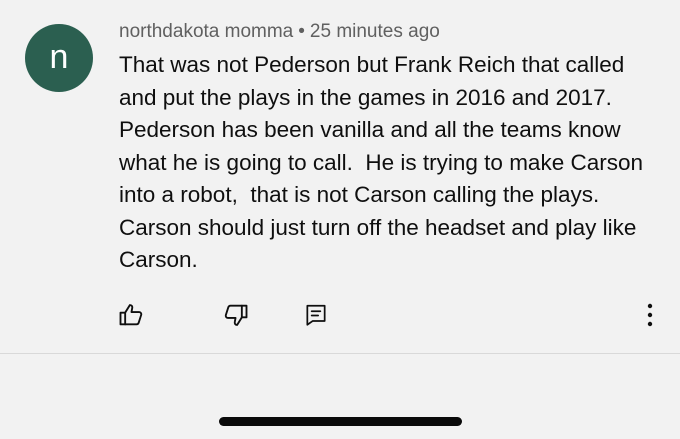 Image resolution: width=680 pixels, height=439 pixels. I want to click on more-options-button, so click(650, 315).